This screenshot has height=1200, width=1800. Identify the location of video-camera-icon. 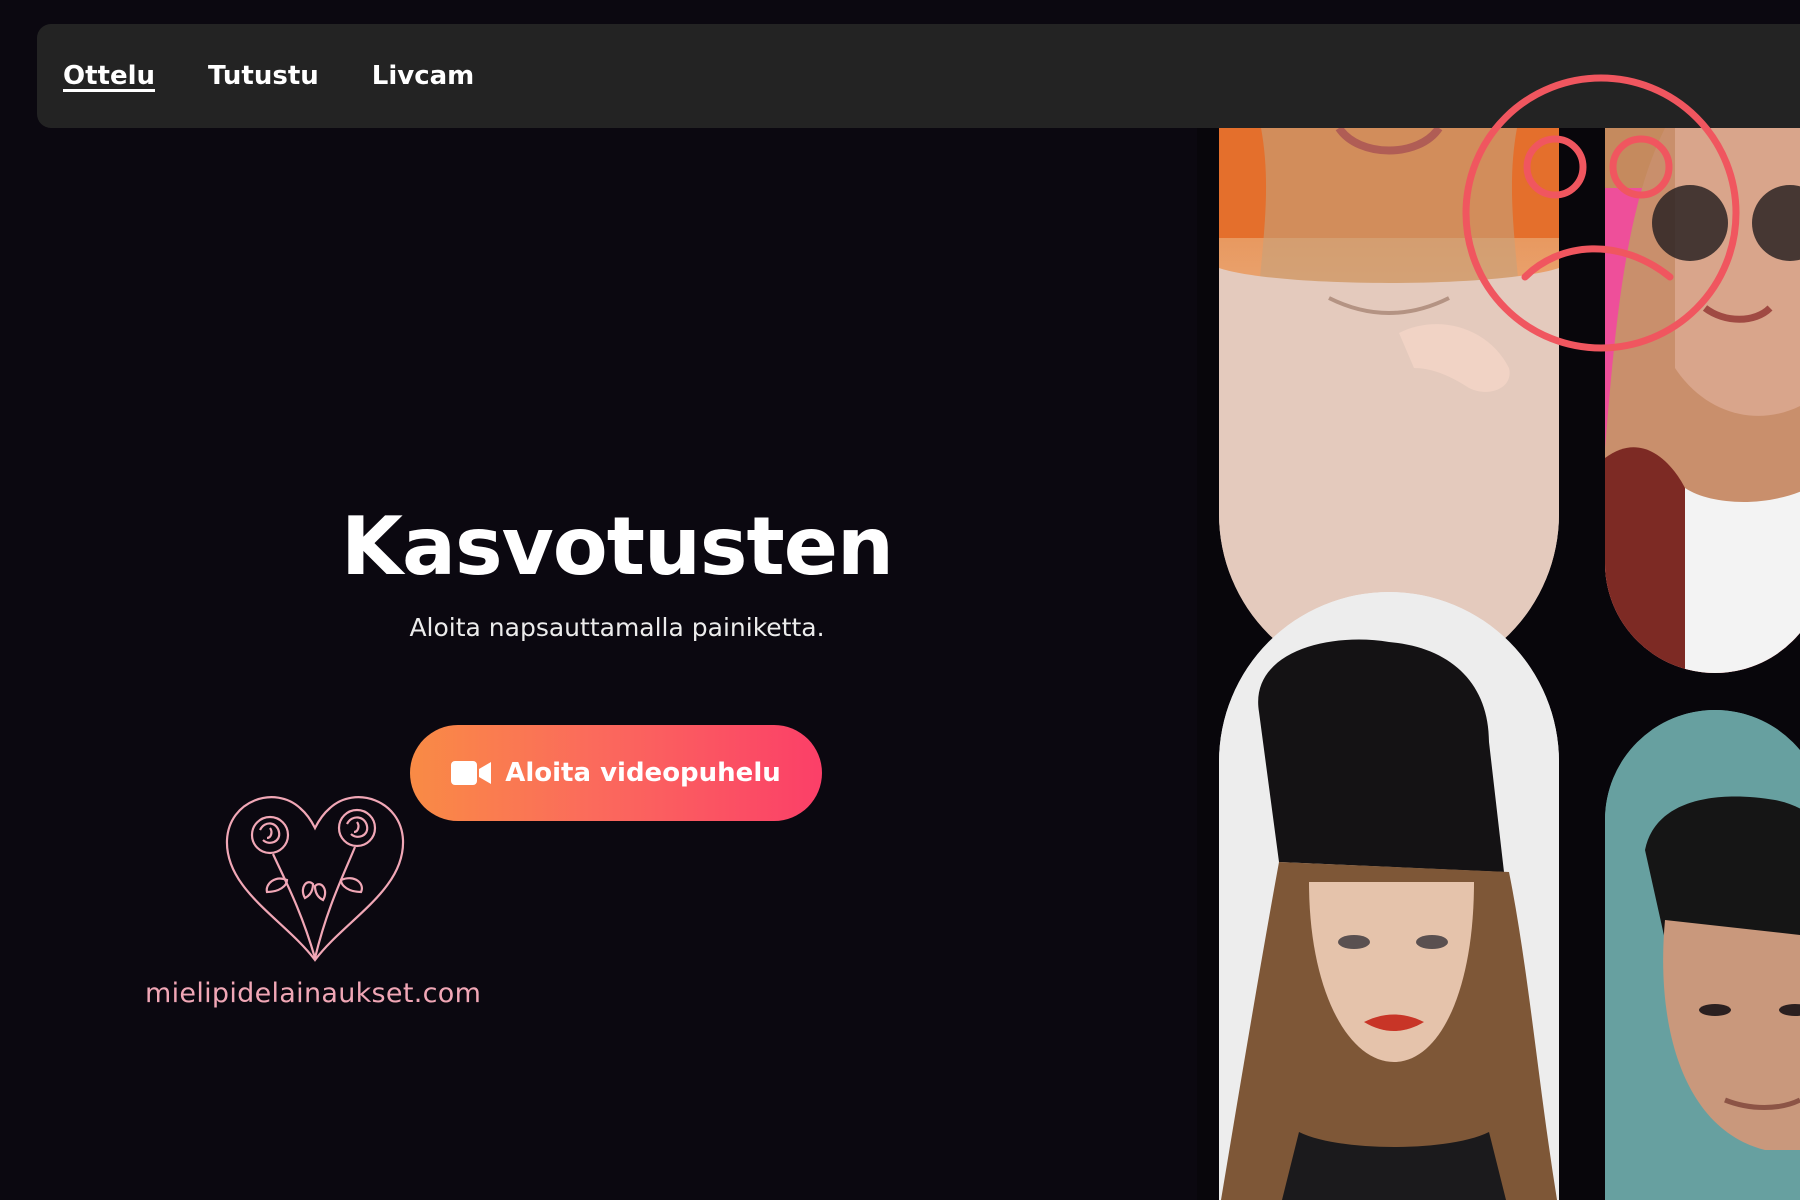
(471, 773).